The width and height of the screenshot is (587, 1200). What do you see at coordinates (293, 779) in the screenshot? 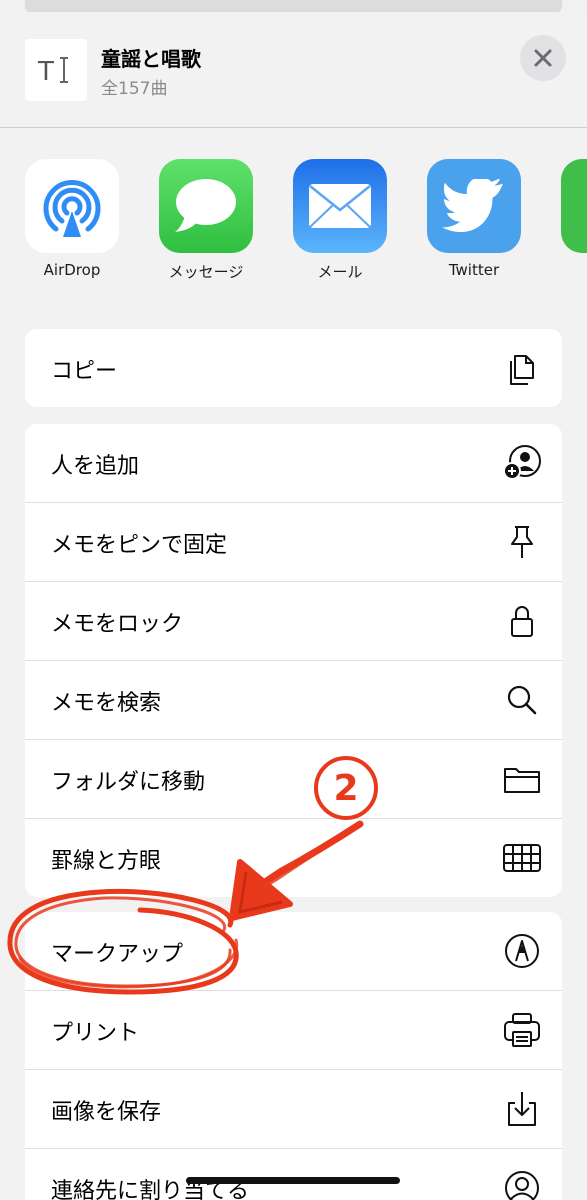
I see `action-move-folder: フォルダに移動` at bounding box center [293, 779].